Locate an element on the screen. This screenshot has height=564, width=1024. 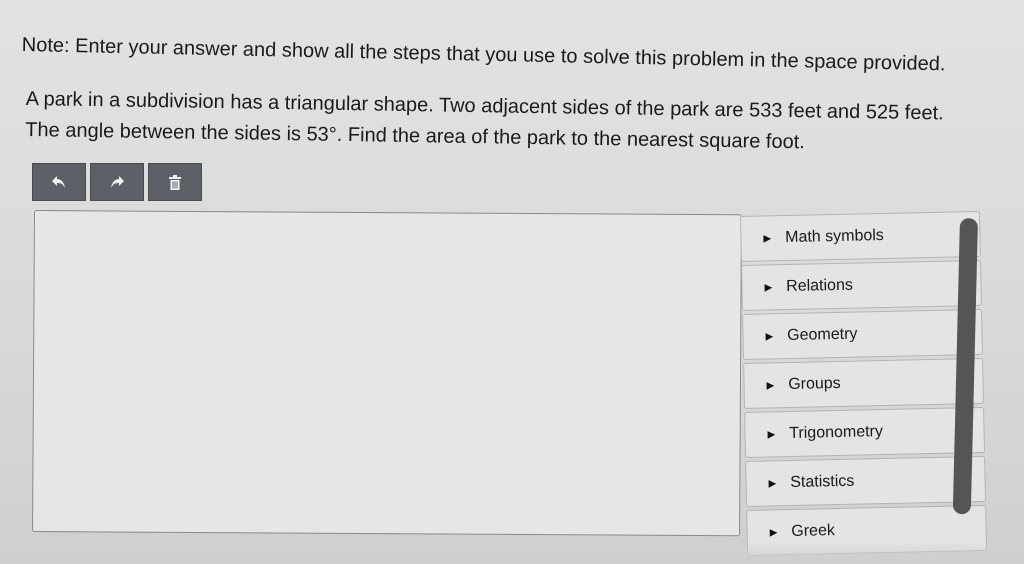
bottom-edge is located at coordinates (512, 552).